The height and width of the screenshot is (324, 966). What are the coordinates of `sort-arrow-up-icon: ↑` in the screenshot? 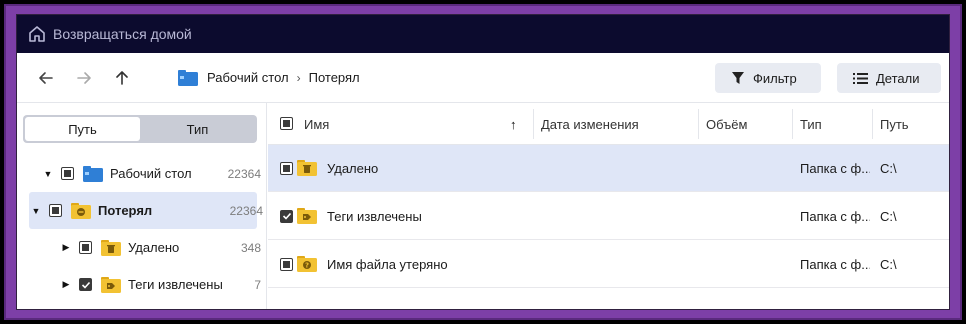 It's located at (513, 124).